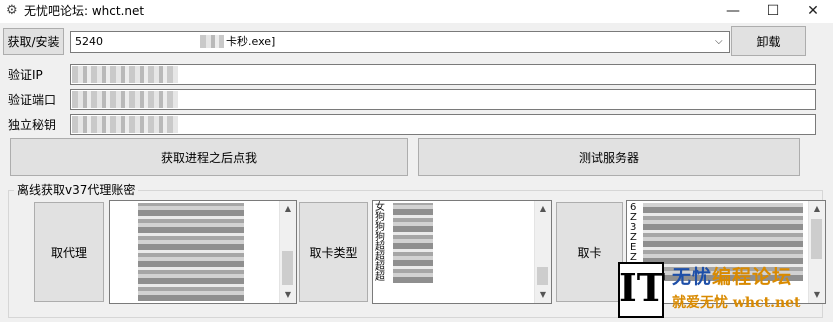  I want to click on verify-ip-label: 验证IP, so click(25, 75).